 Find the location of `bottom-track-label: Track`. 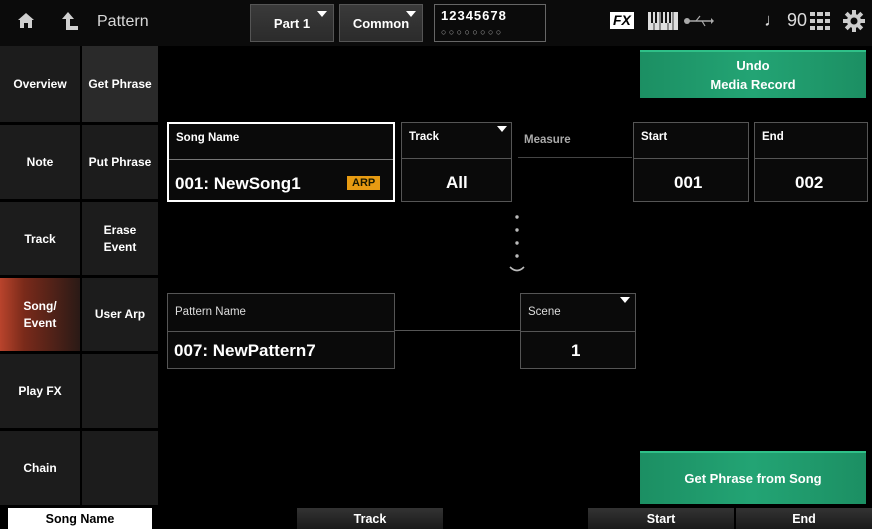

bottom-track-label: Track is located at coordinates (370, 518).